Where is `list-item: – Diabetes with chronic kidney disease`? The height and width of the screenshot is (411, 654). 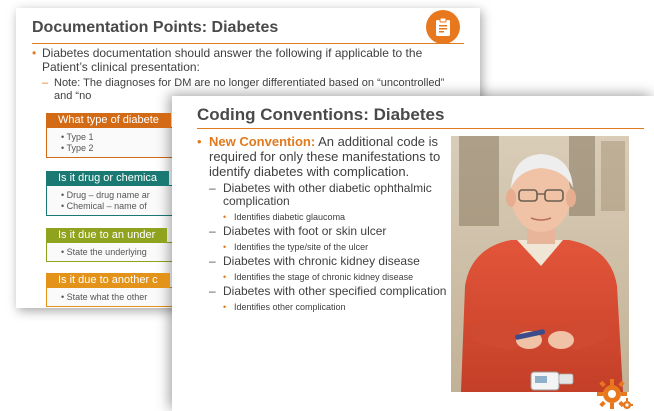
list-item: – Diabetes with chronic kidney disease is located at coordinates (314, 261).